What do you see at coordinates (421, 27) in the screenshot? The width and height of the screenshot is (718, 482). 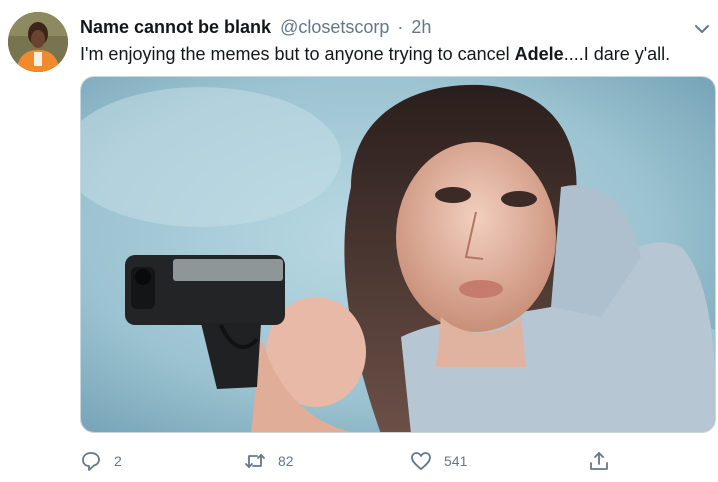 I see `timestamp: 2h` at bounding box center [421, 27].